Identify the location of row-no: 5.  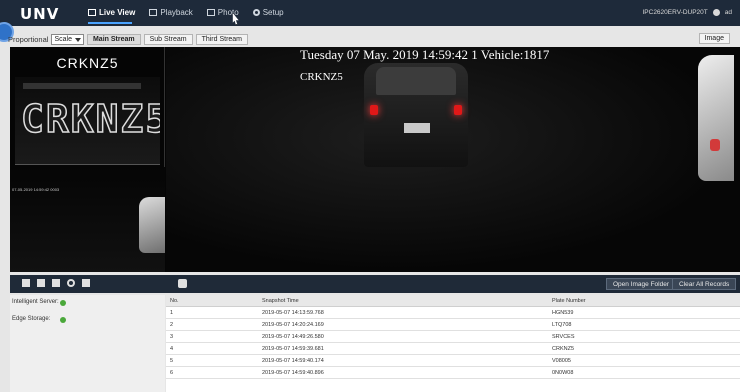
(172, 361).